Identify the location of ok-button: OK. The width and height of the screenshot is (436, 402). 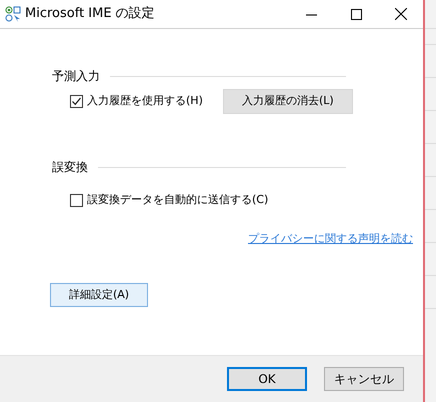
(267, 379).